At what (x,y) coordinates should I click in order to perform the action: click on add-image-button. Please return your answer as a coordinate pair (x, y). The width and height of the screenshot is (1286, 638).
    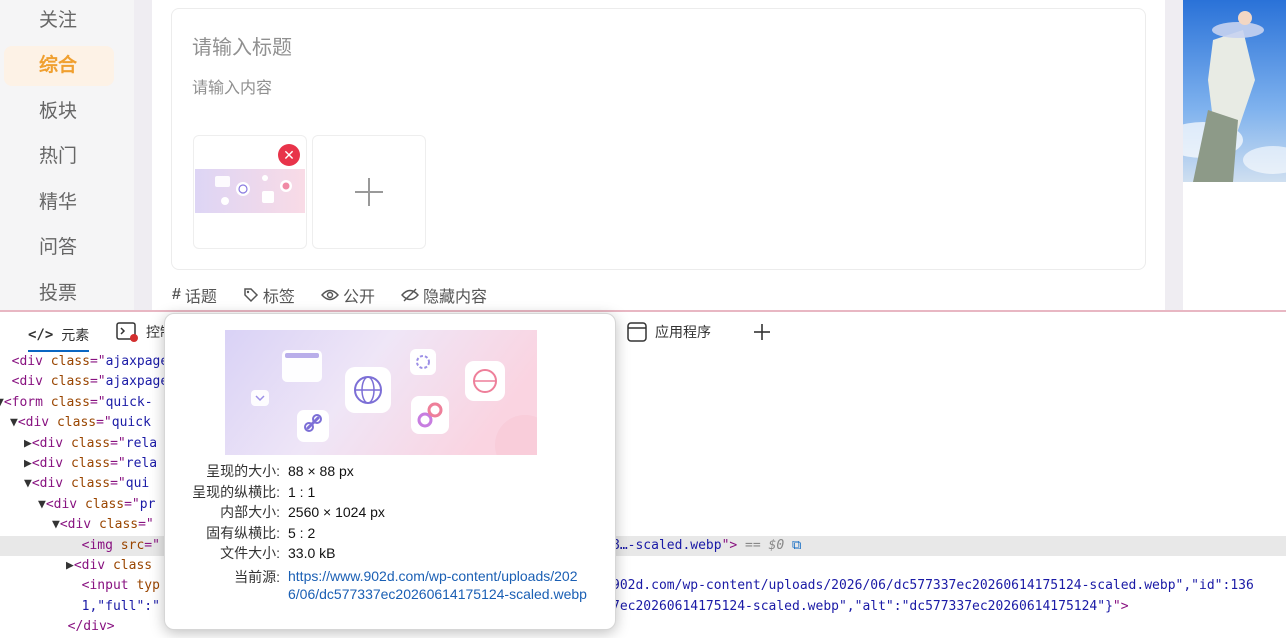
    Looking at the image, I should click on (369, 192).